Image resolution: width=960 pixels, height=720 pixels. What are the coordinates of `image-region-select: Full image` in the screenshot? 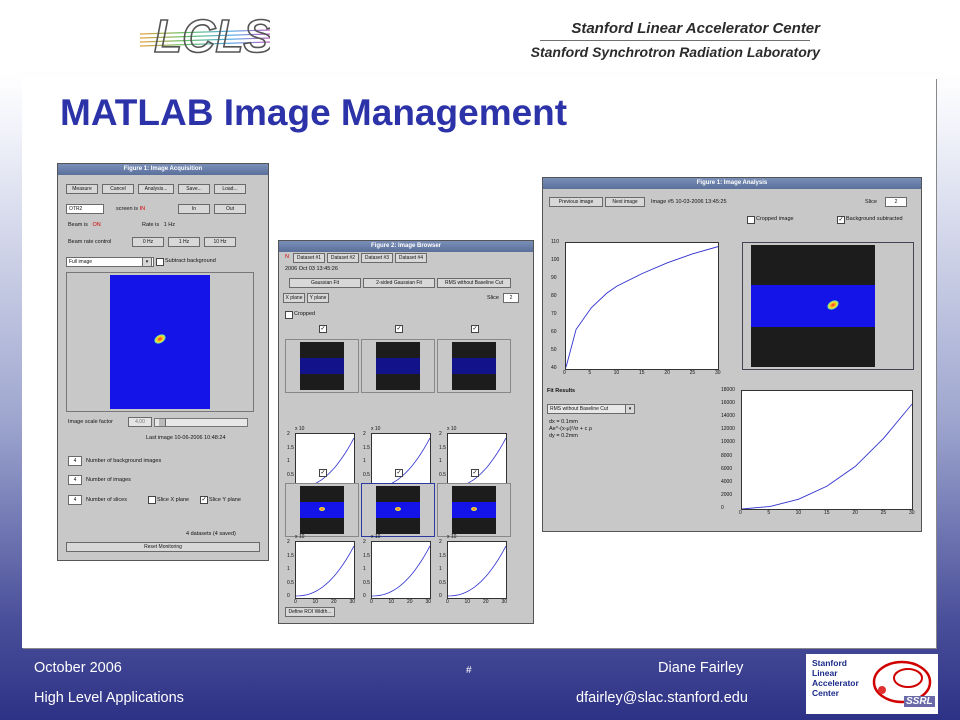 It's located at (110, 262).